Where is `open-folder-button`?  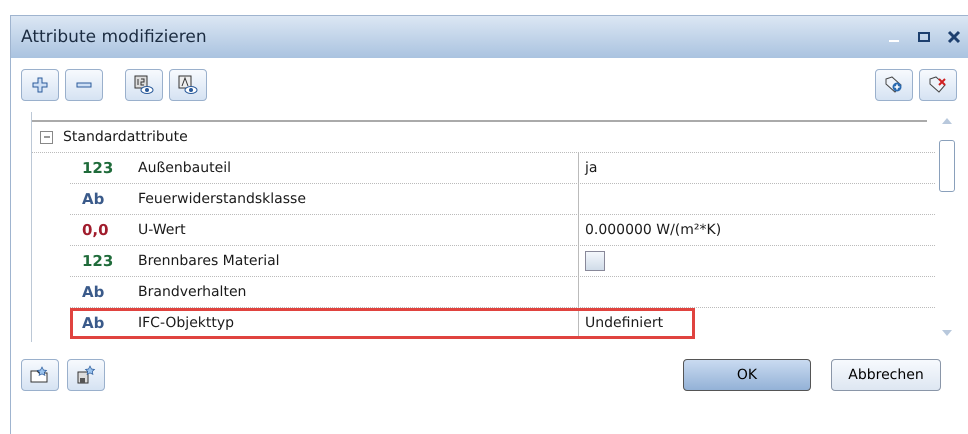
open-folder-button is located at coordinates (40, 375).